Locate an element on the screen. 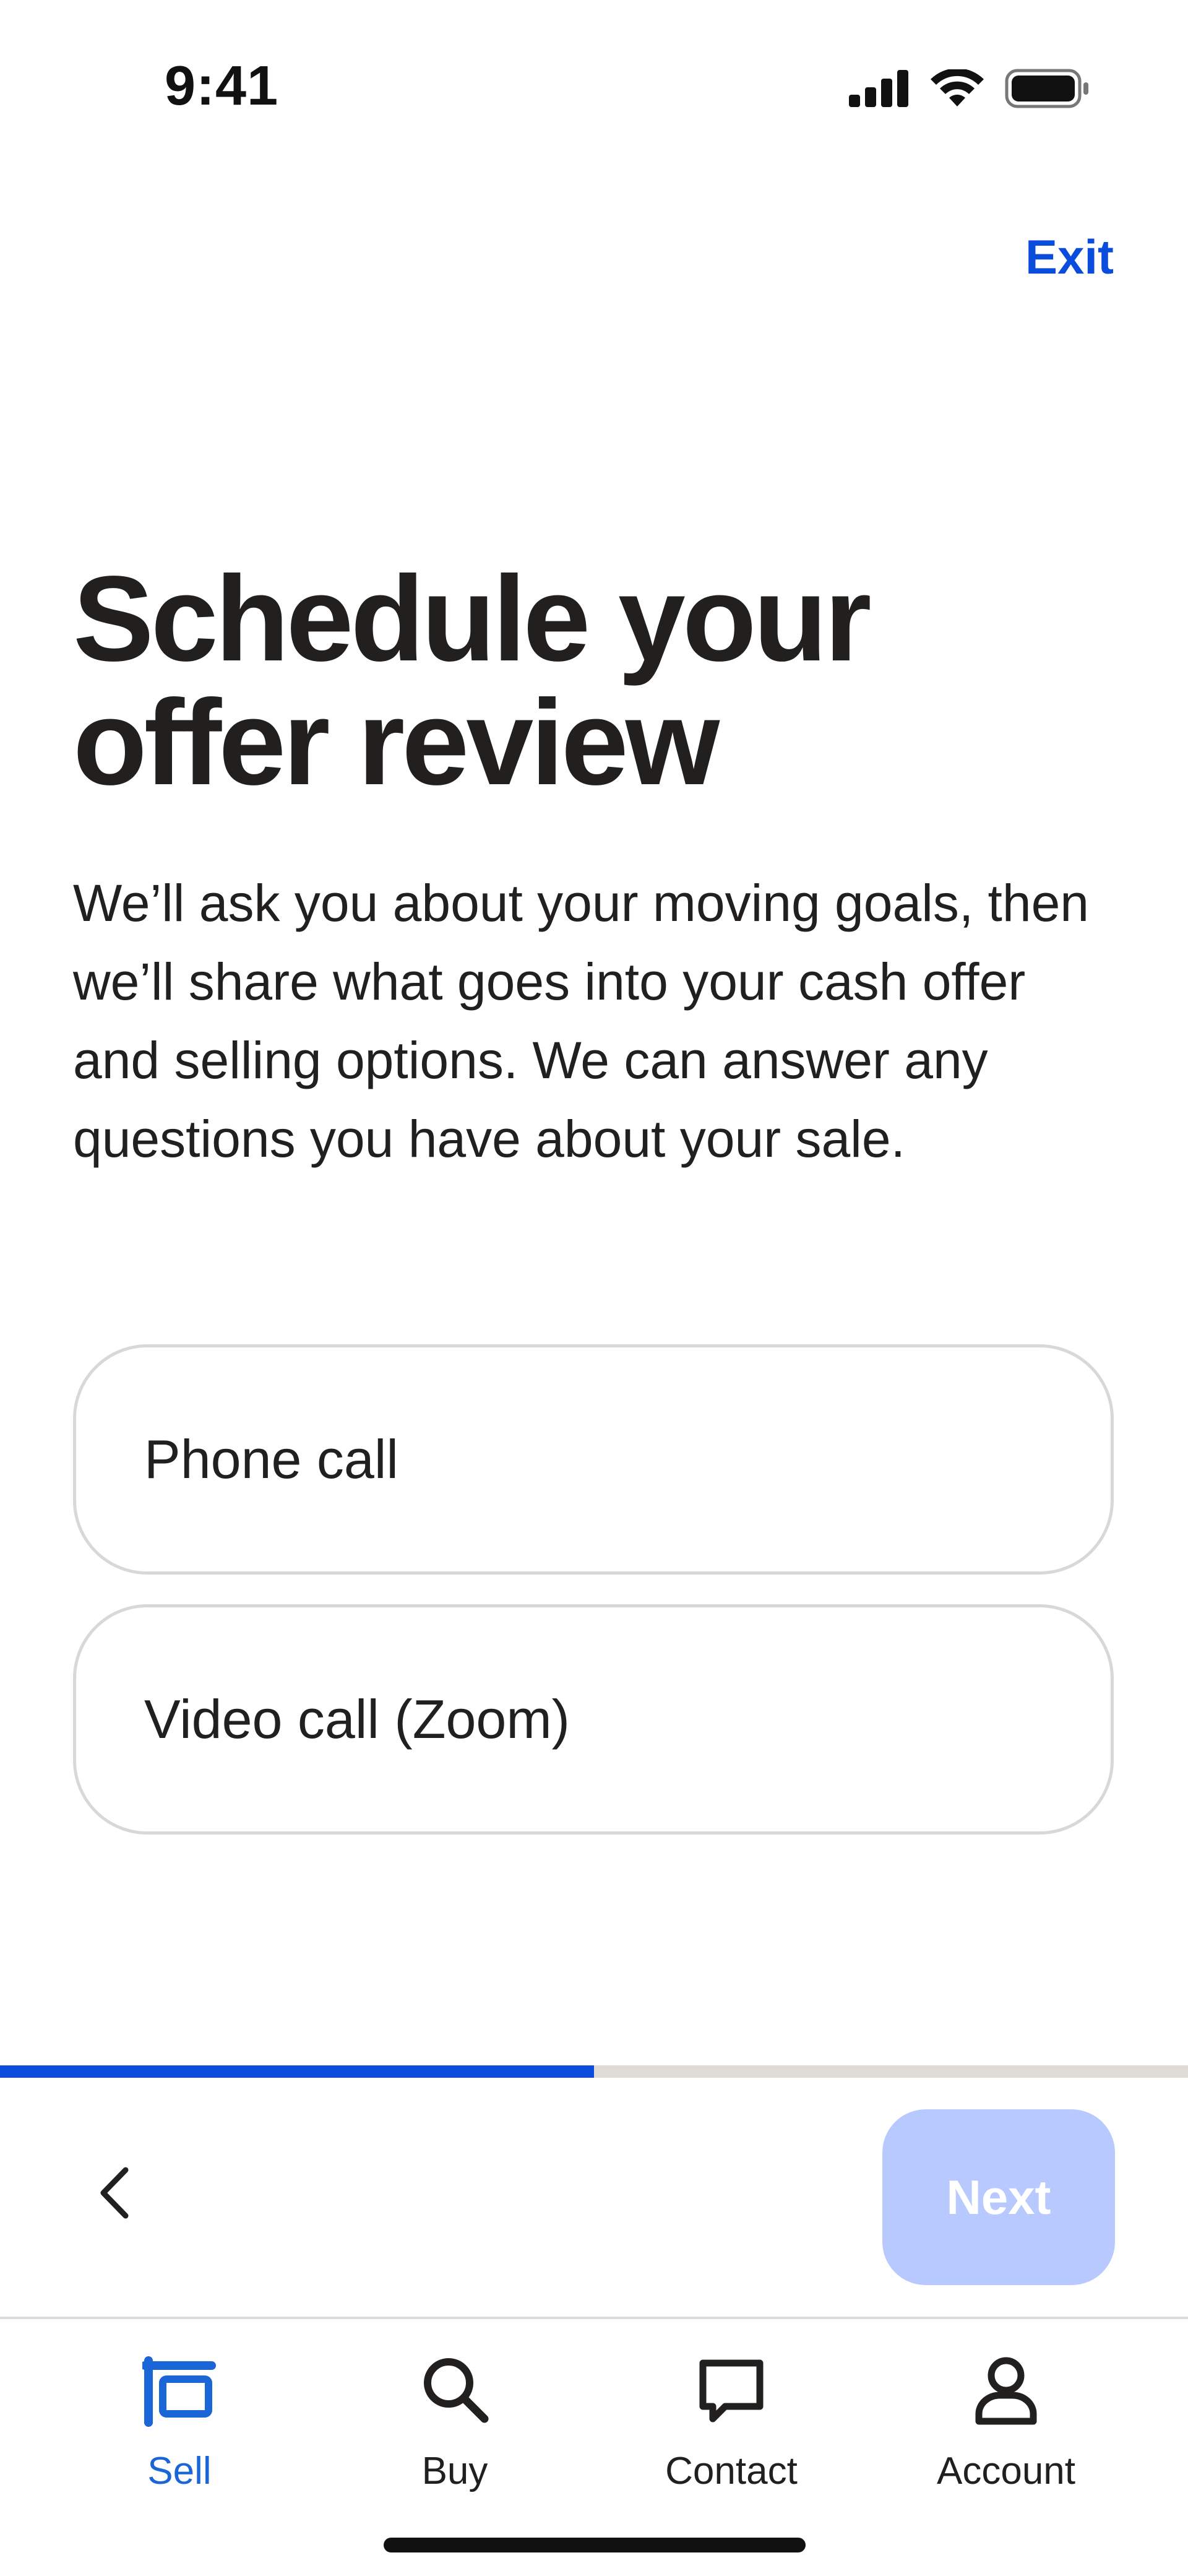  status-bar: 9:41 is located at coordinates (594, 88).